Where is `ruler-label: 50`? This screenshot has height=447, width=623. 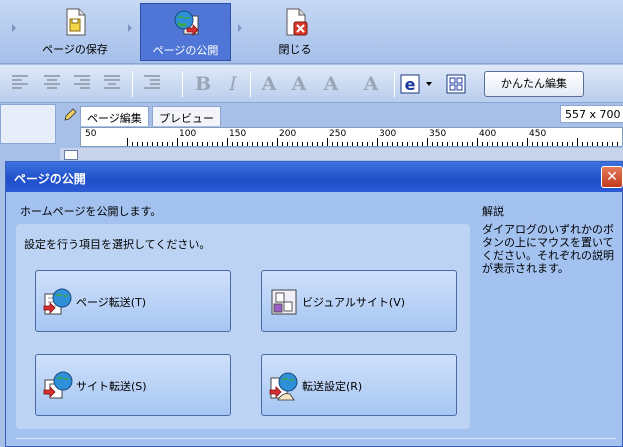 ruler-label: 50 is located at coordinates (91, 134).